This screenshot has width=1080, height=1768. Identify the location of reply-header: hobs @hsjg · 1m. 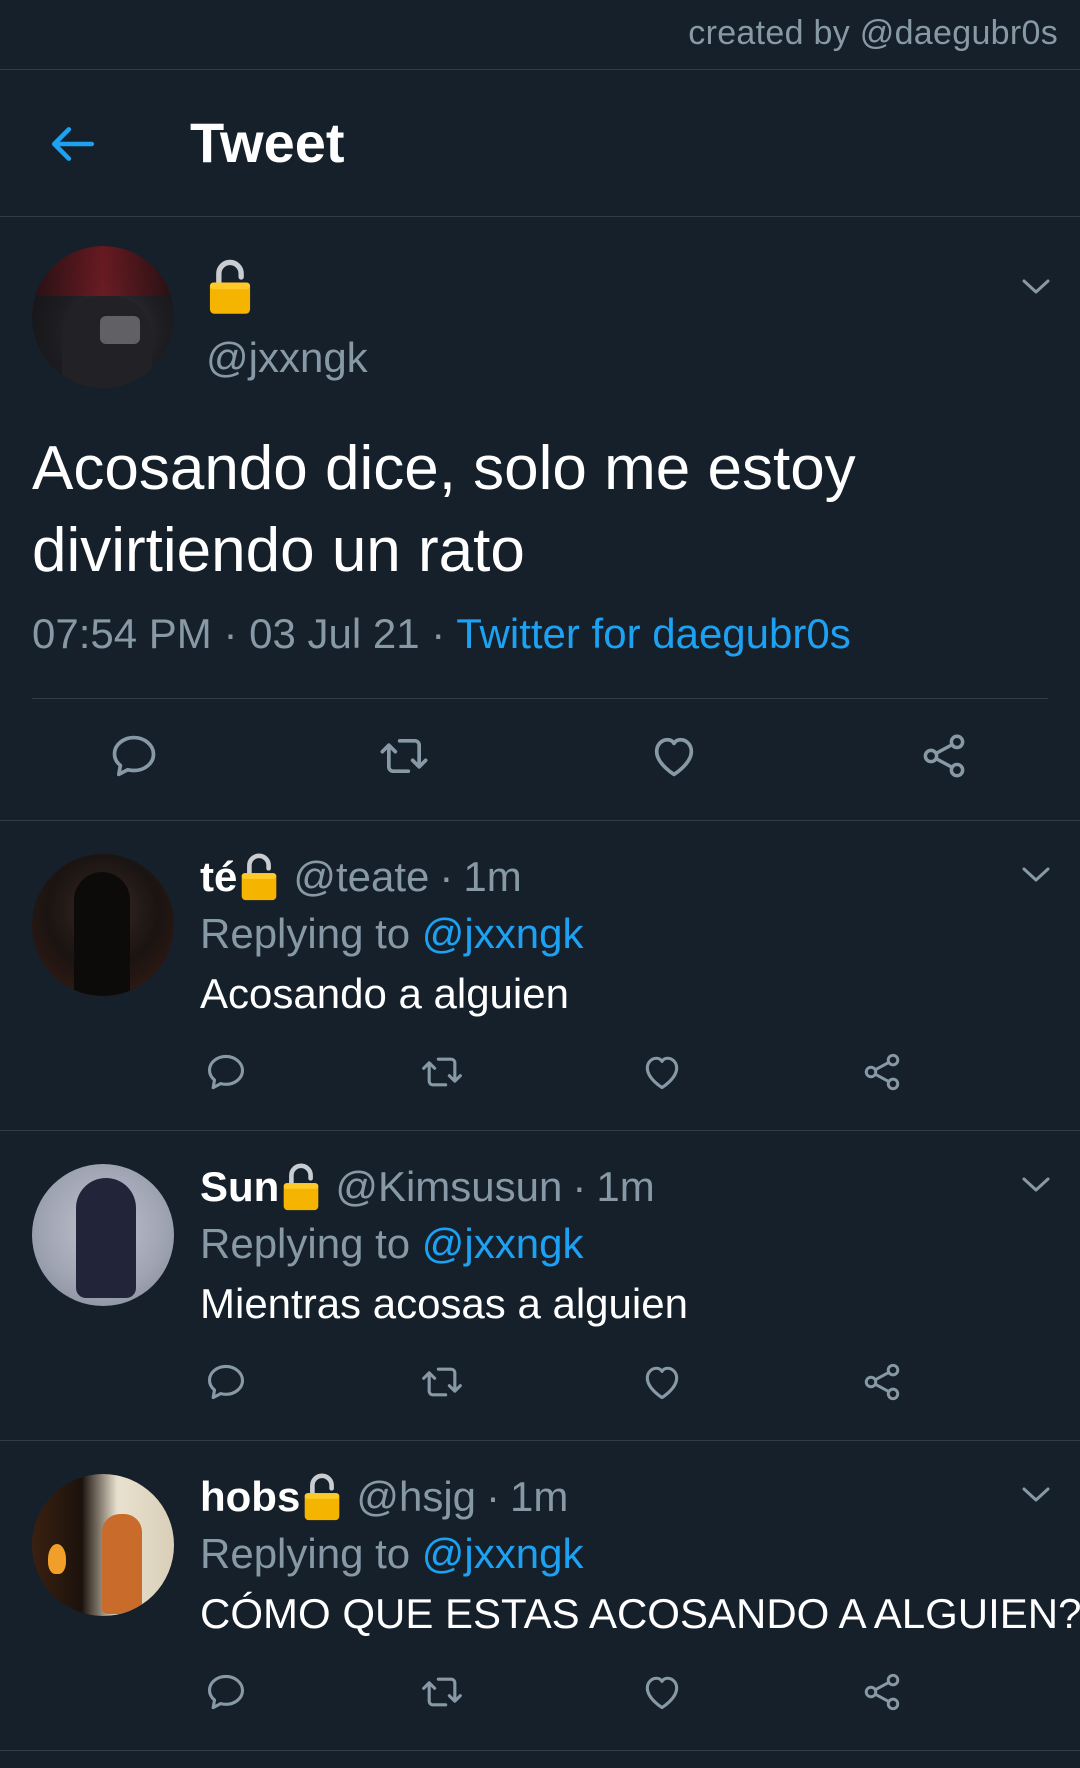
(384, 1497).